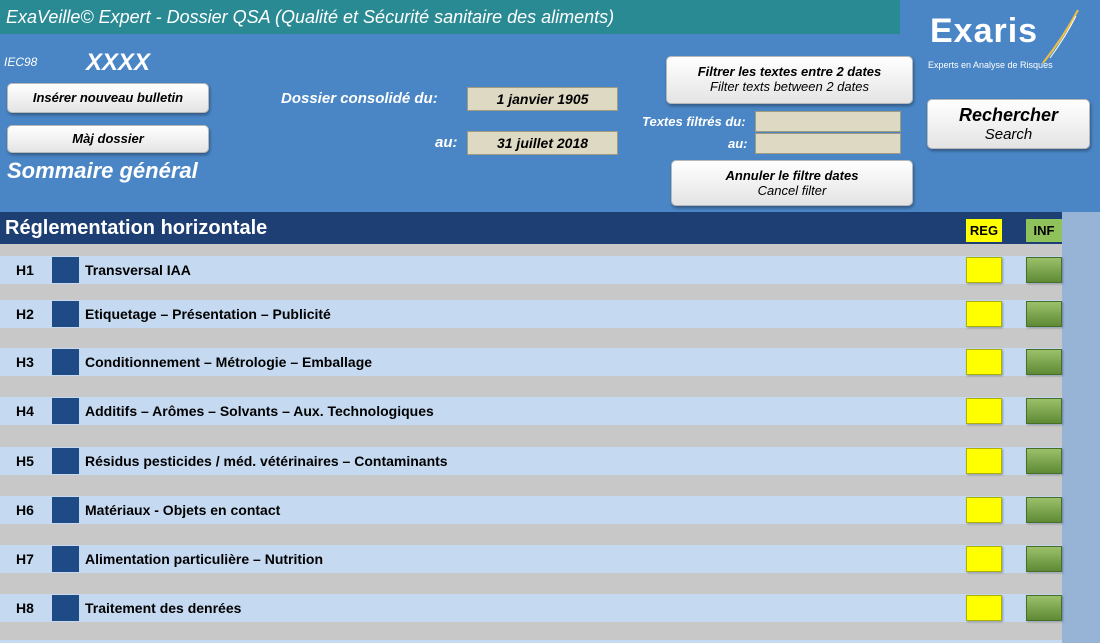 The height and width of the screenshot is (643, 1100). What do you see at coordinates (531, 228) in the screenshot?
I see `section-title: Réglementation horizontale` at bounding box center [531, 228].